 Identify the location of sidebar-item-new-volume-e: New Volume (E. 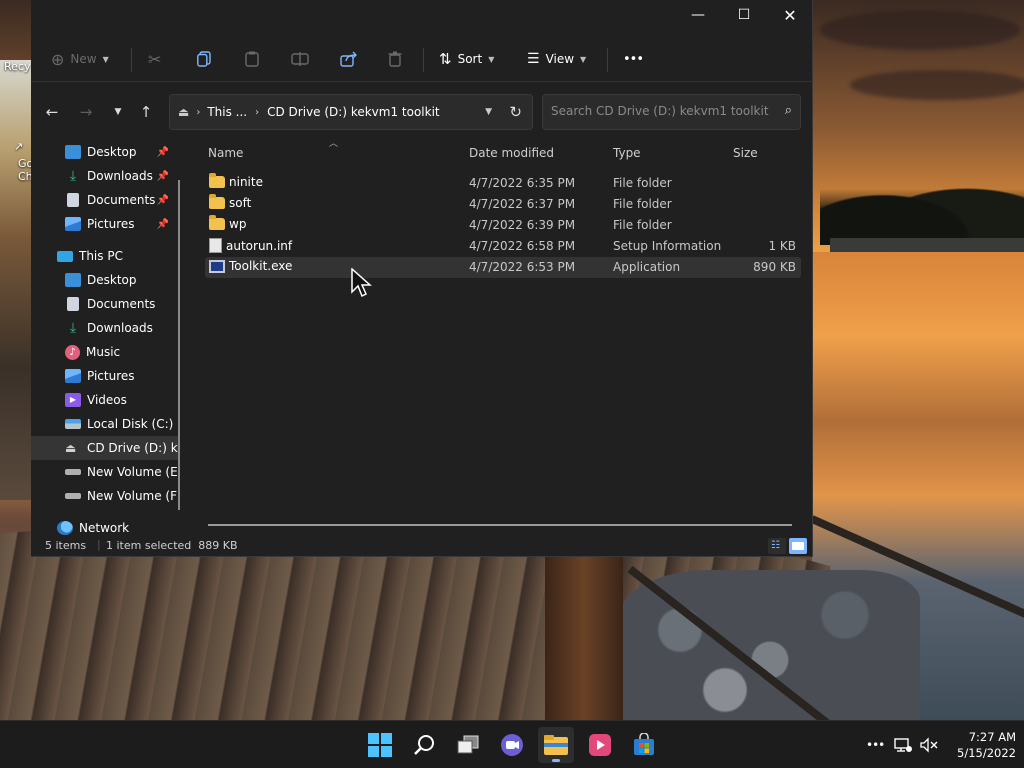
(105, 472).